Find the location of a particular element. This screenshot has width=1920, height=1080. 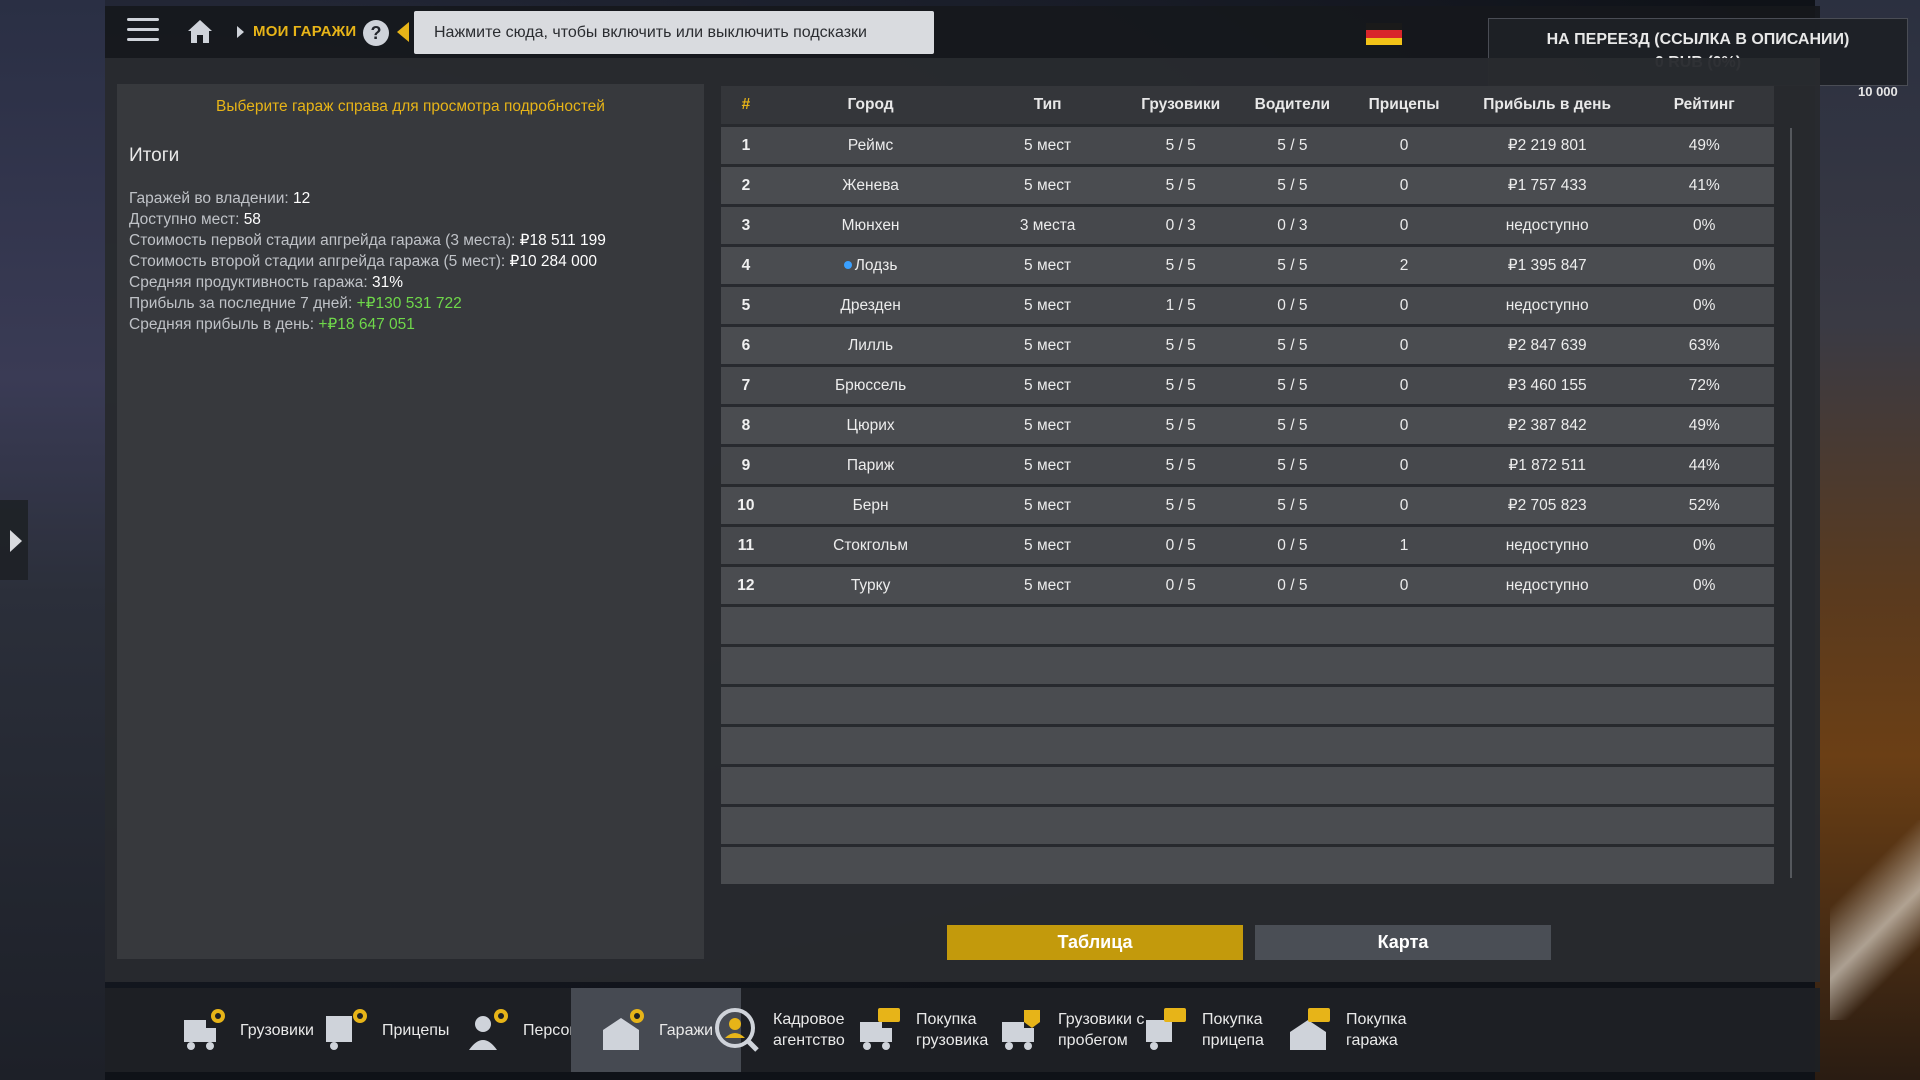

stat-label: Средняя продуктивность гаража: is located at coordinates (251, 282).